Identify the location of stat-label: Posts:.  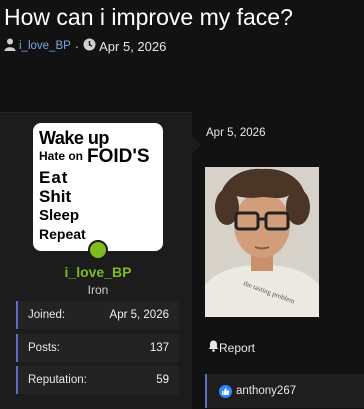
(44, 348).